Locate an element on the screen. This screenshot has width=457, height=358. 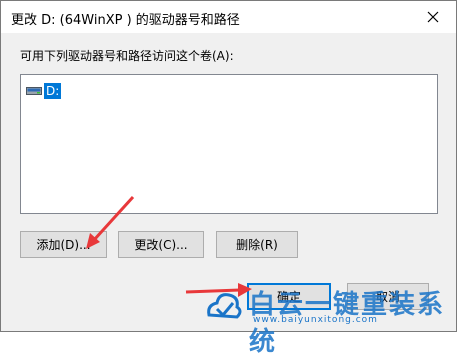
watermark: 白云一键重装系统 www.baiyunxitong.com is located at coordinates (326, 320).